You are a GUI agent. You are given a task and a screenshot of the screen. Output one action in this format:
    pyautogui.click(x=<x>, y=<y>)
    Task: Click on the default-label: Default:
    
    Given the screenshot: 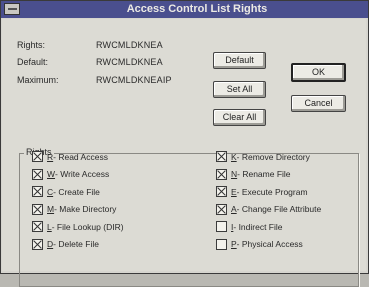 What is the action you would take?
    pyautogui.click(x=33, y=62)
    